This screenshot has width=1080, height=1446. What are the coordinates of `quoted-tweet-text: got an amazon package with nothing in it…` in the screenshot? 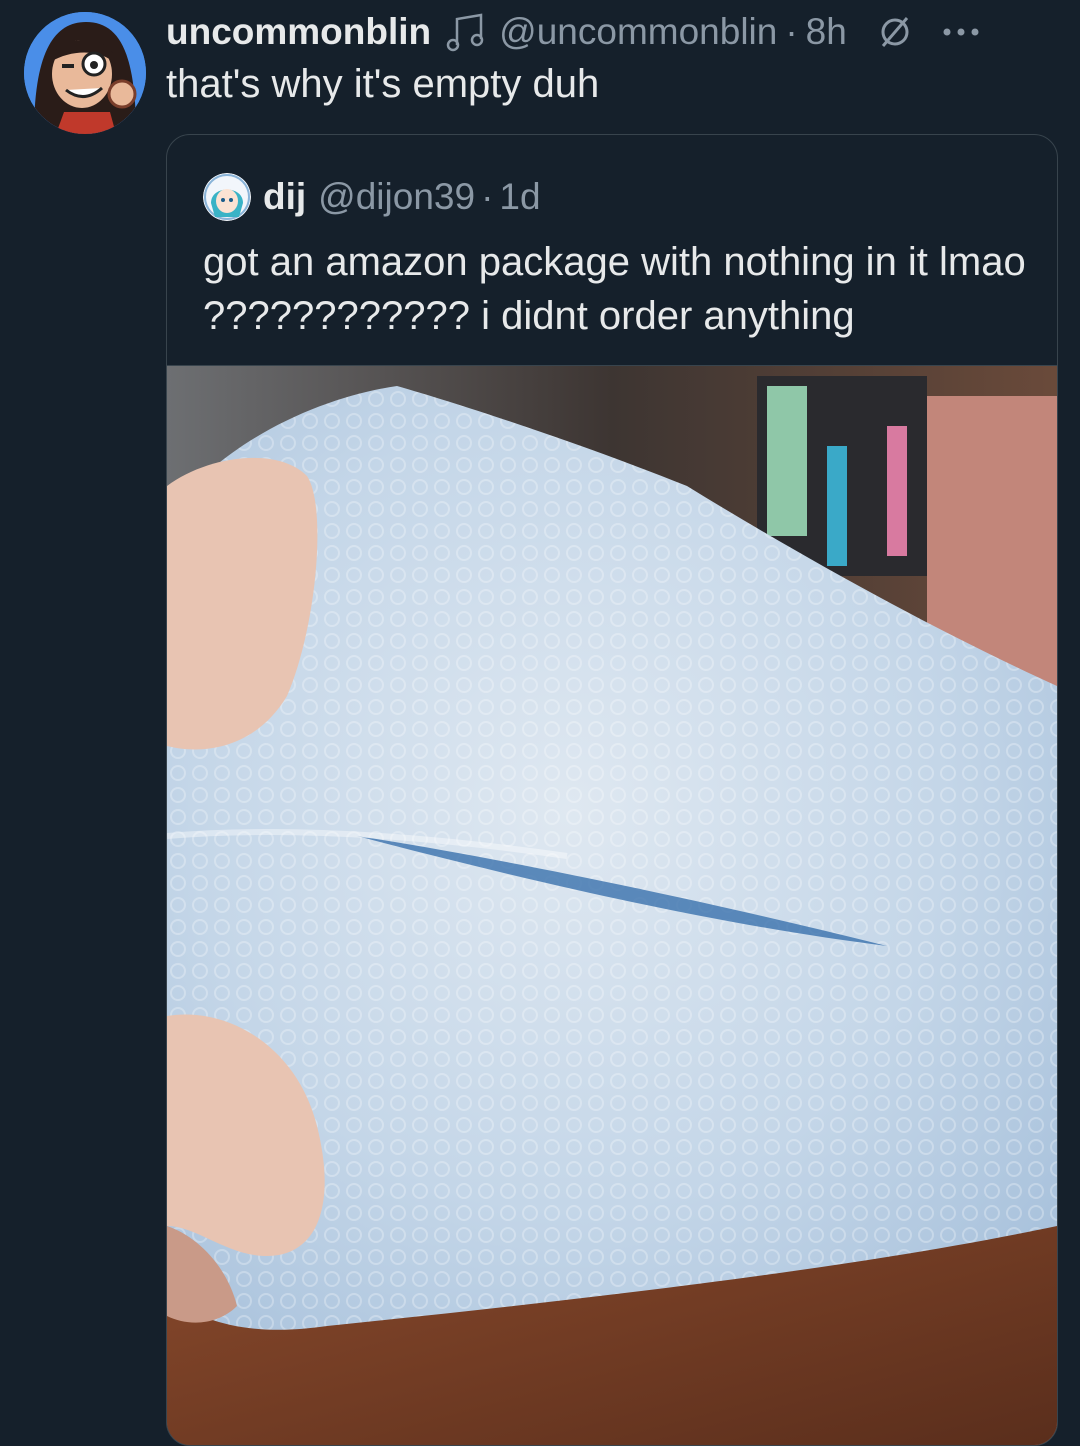 It's located at (614, 289).